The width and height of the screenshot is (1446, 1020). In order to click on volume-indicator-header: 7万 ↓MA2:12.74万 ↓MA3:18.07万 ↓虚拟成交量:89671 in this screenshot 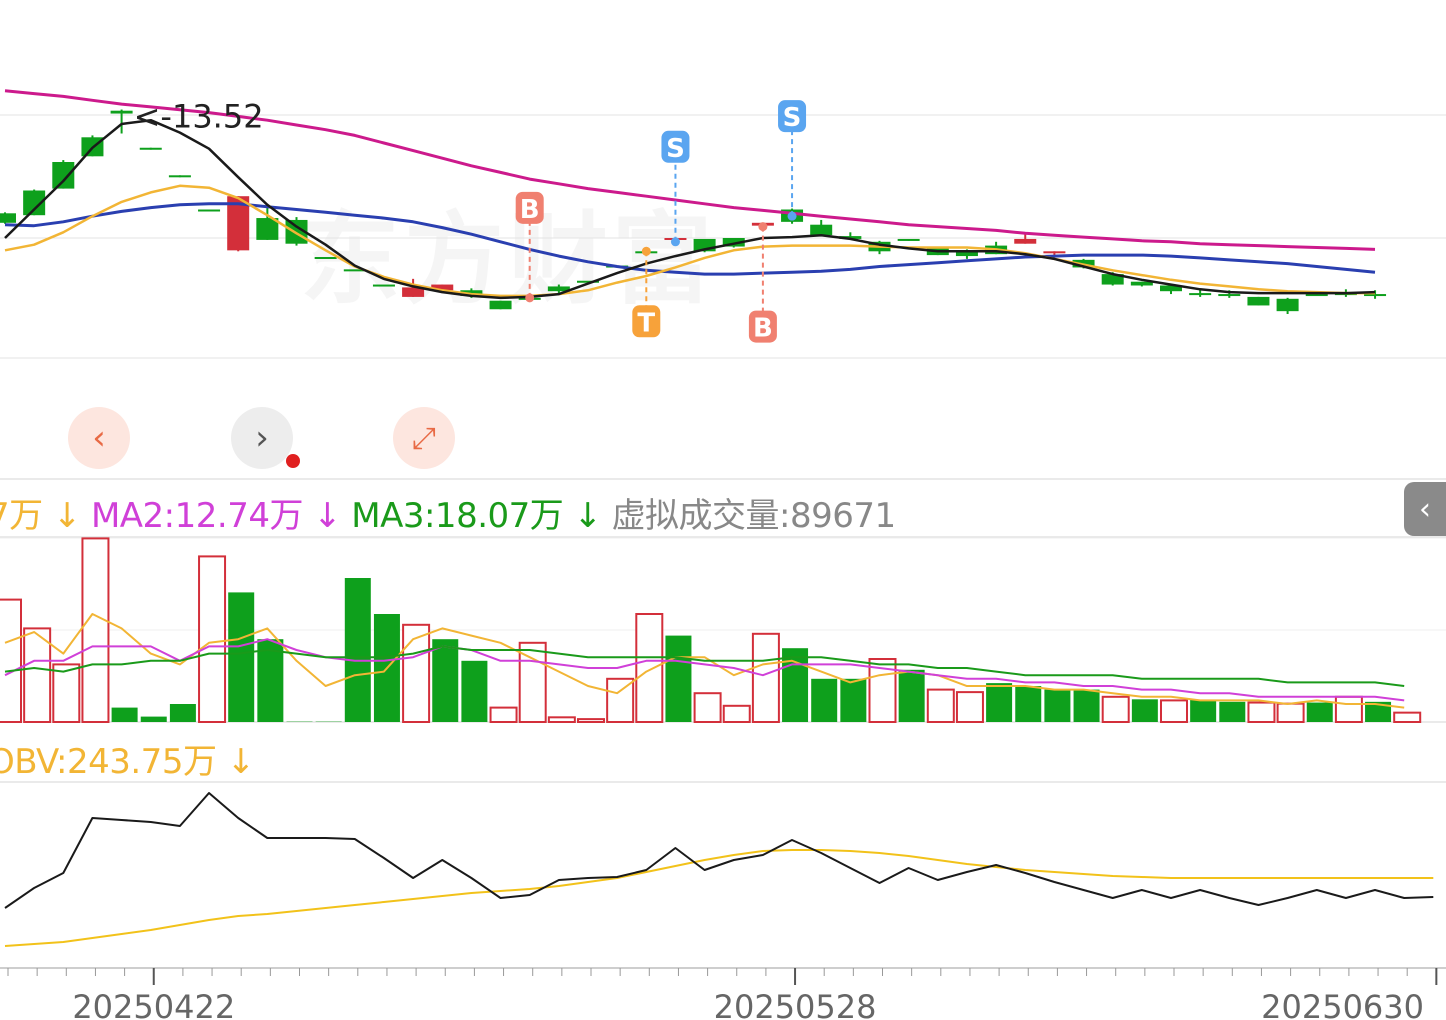, I will do `click(453, 512)`.